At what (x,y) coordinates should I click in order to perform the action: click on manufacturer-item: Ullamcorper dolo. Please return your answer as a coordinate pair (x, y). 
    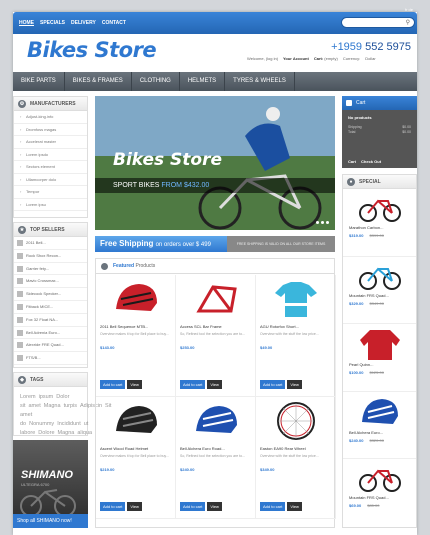
    Looking at the image, I should click on (50, 180).